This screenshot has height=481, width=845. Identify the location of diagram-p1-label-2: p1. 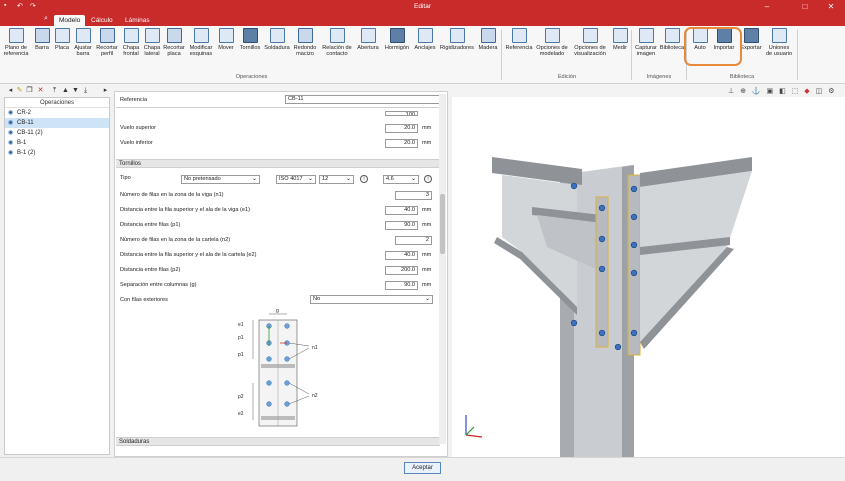
(241, 355).